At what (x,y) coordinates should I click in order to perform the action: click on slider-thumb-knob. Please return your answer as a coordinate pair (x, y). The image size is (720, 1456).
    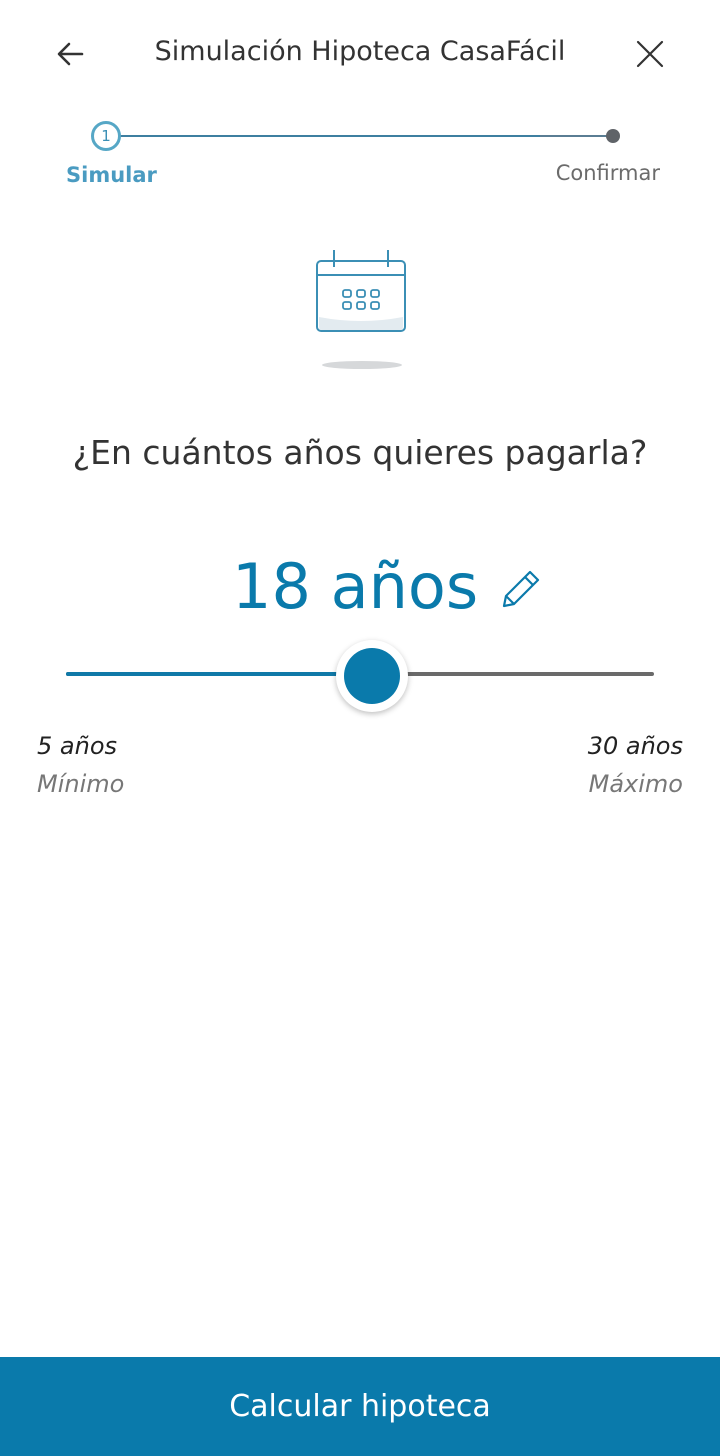
    Looking at the image, I should click on (371, 676).